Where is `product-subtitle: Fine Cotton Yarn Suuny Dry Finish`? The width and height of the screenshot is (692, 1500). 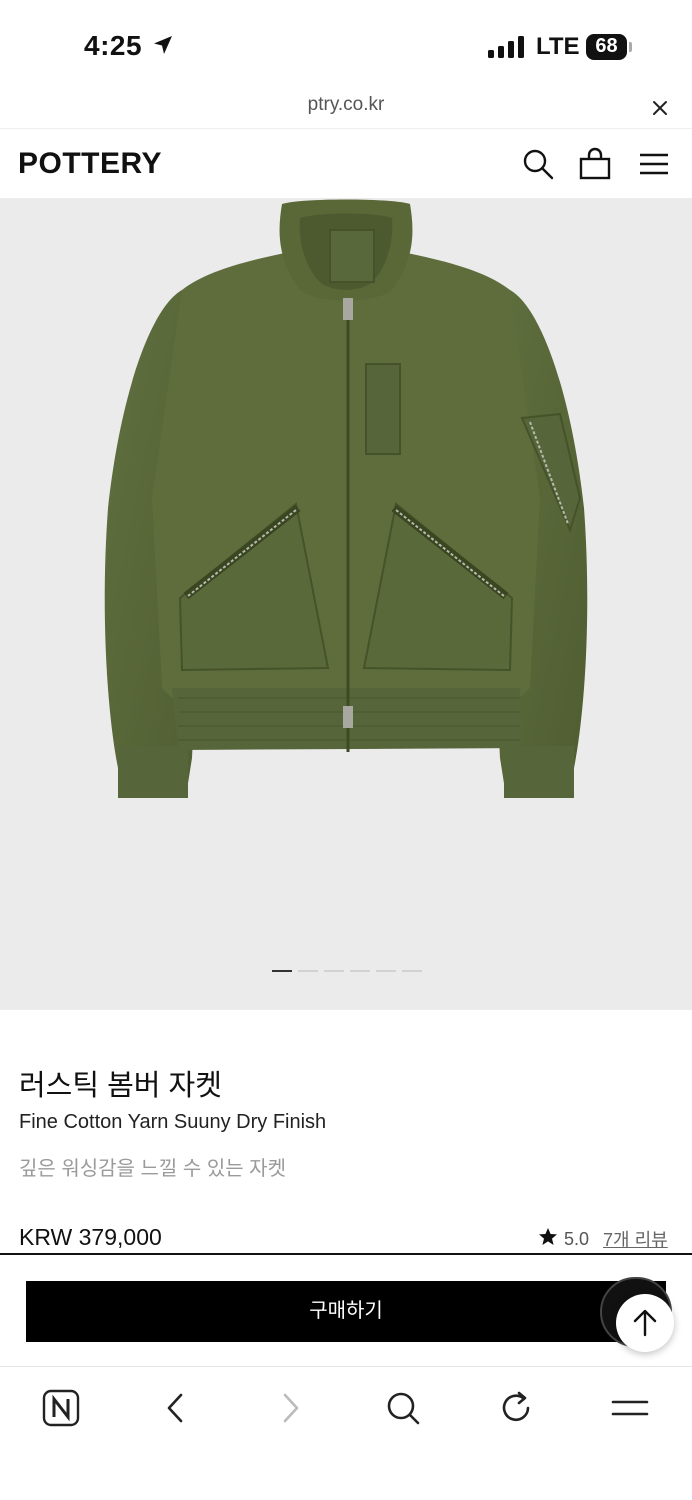 product-subtitle: Fine Cotton Yarn Suuny Dry Finish is located at coordinates (173, 1122).